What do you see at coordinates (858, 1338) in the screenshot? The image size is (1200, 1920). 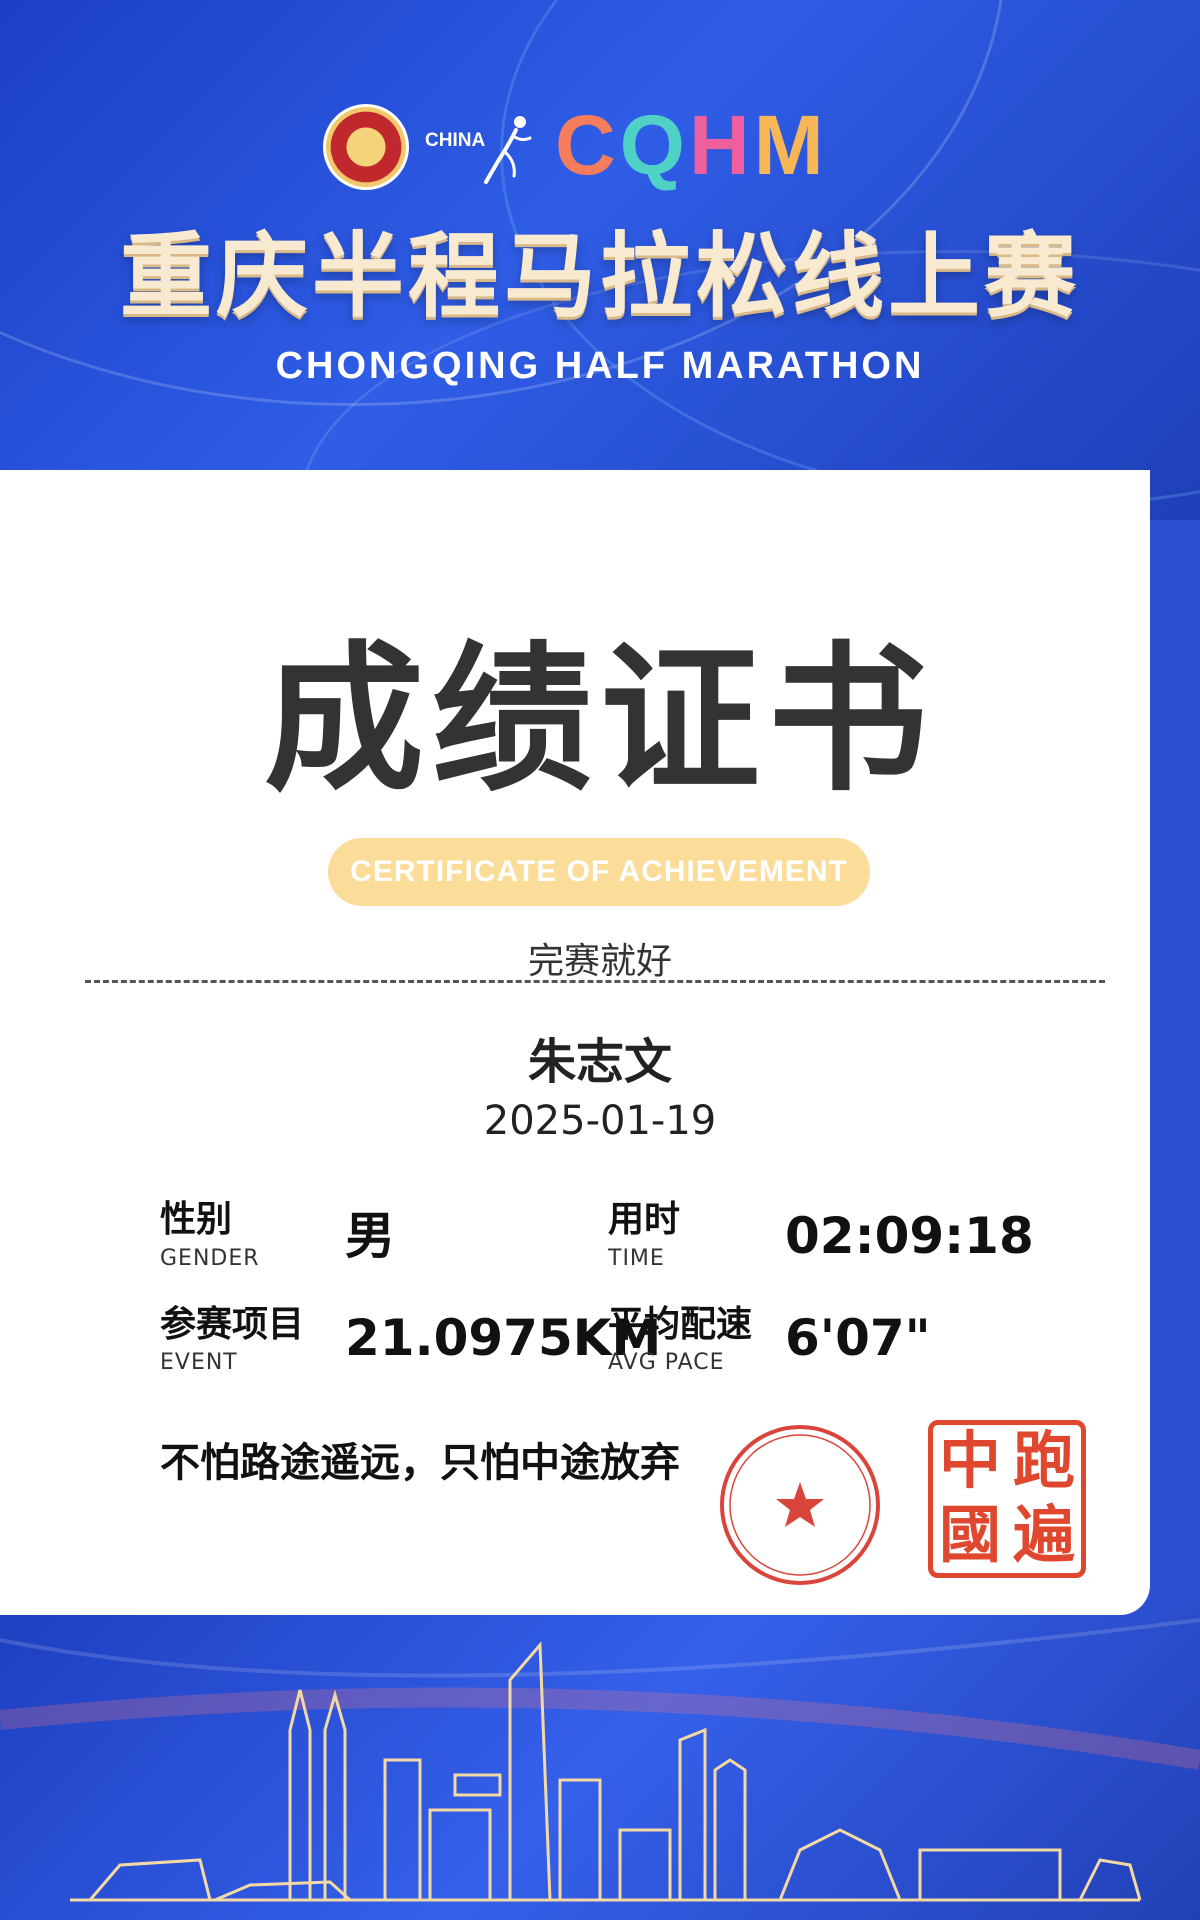 I see `pace-value: 6'07"` at bounding box center [858, 1338].